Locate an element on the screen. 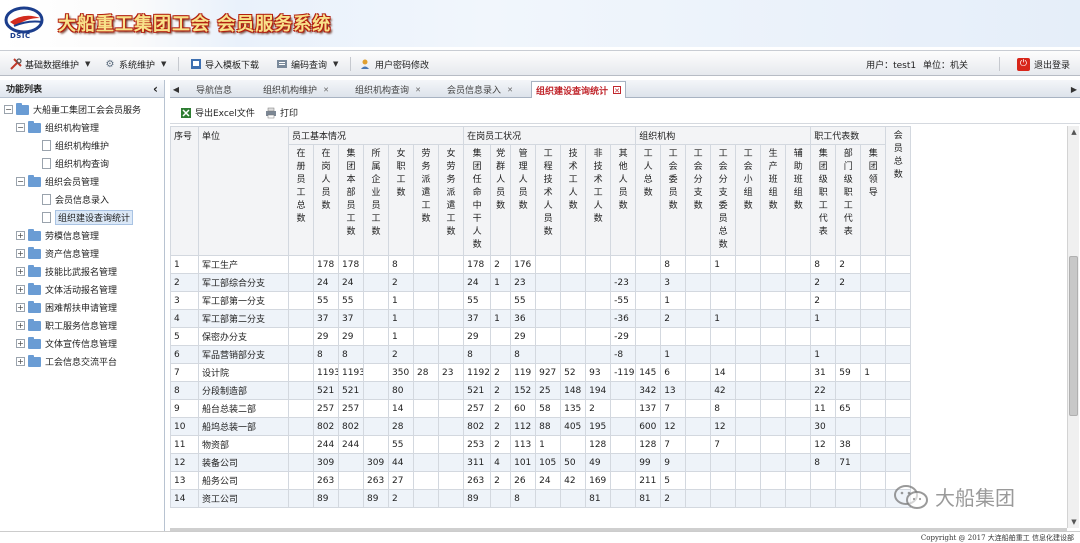 The width and height of the screenshot is (1080, 543). scroll-up-icon: ▲ is located at coordinates (1074, 132).